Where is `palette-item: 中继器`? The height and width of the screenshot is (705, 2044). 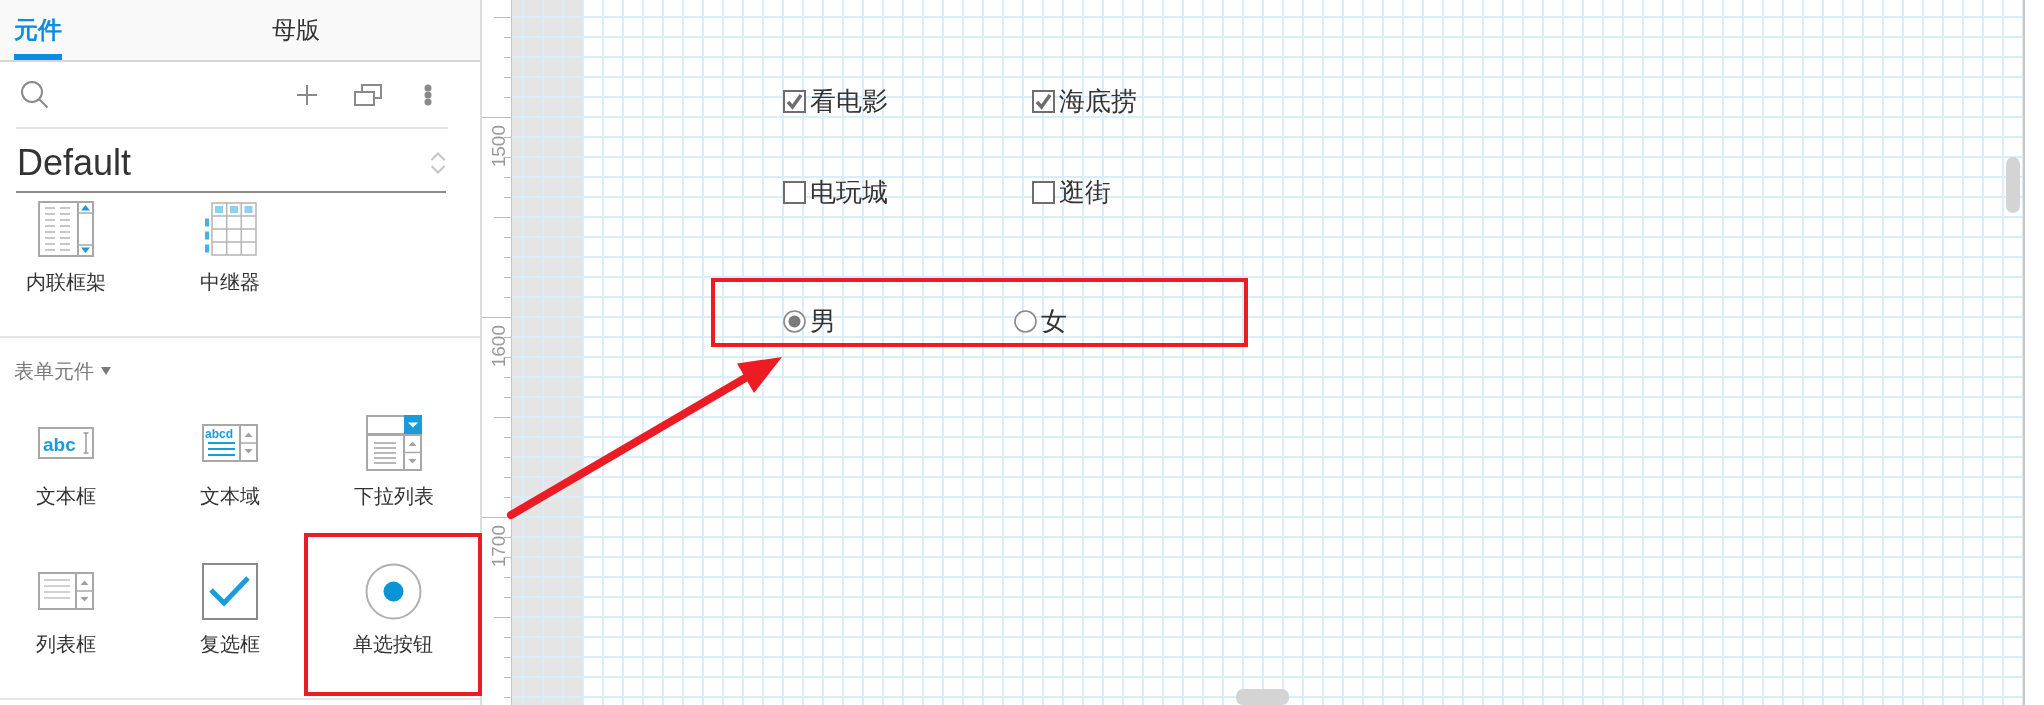 palette-item: 中继器 is located at coordinates (230, 264).